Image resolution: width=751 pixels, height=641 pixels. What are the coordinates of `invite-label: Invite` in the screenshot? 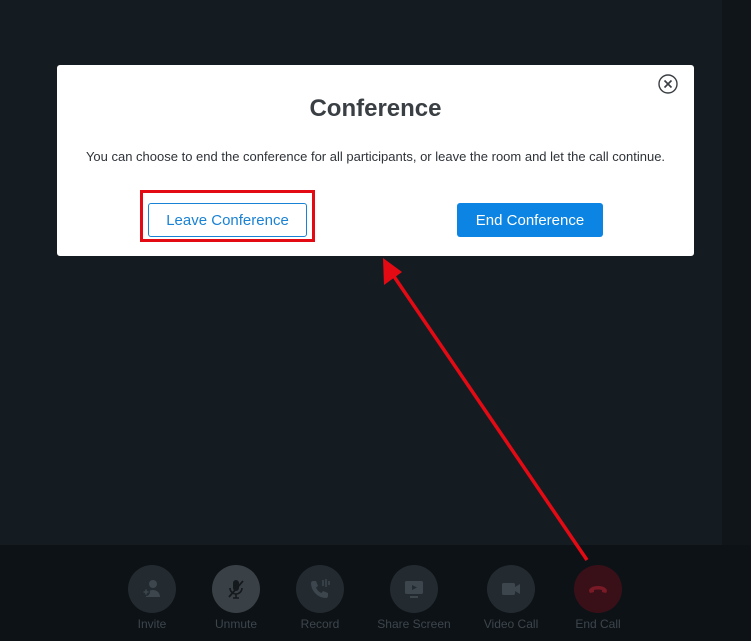 It's located at (152, 624).